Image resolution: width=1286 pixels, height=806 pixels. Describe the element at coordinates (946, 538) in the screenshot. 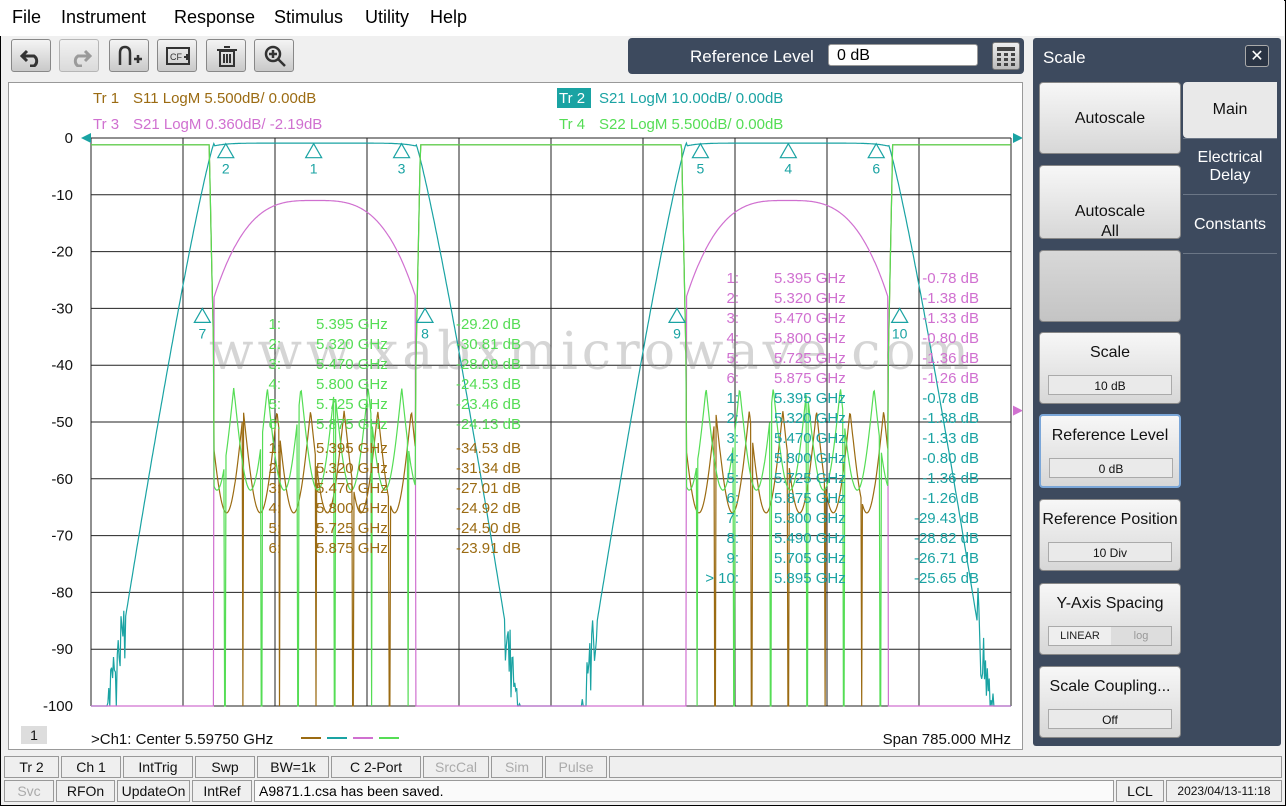

I see `marker-row-value: -28.82 dB` at that location.